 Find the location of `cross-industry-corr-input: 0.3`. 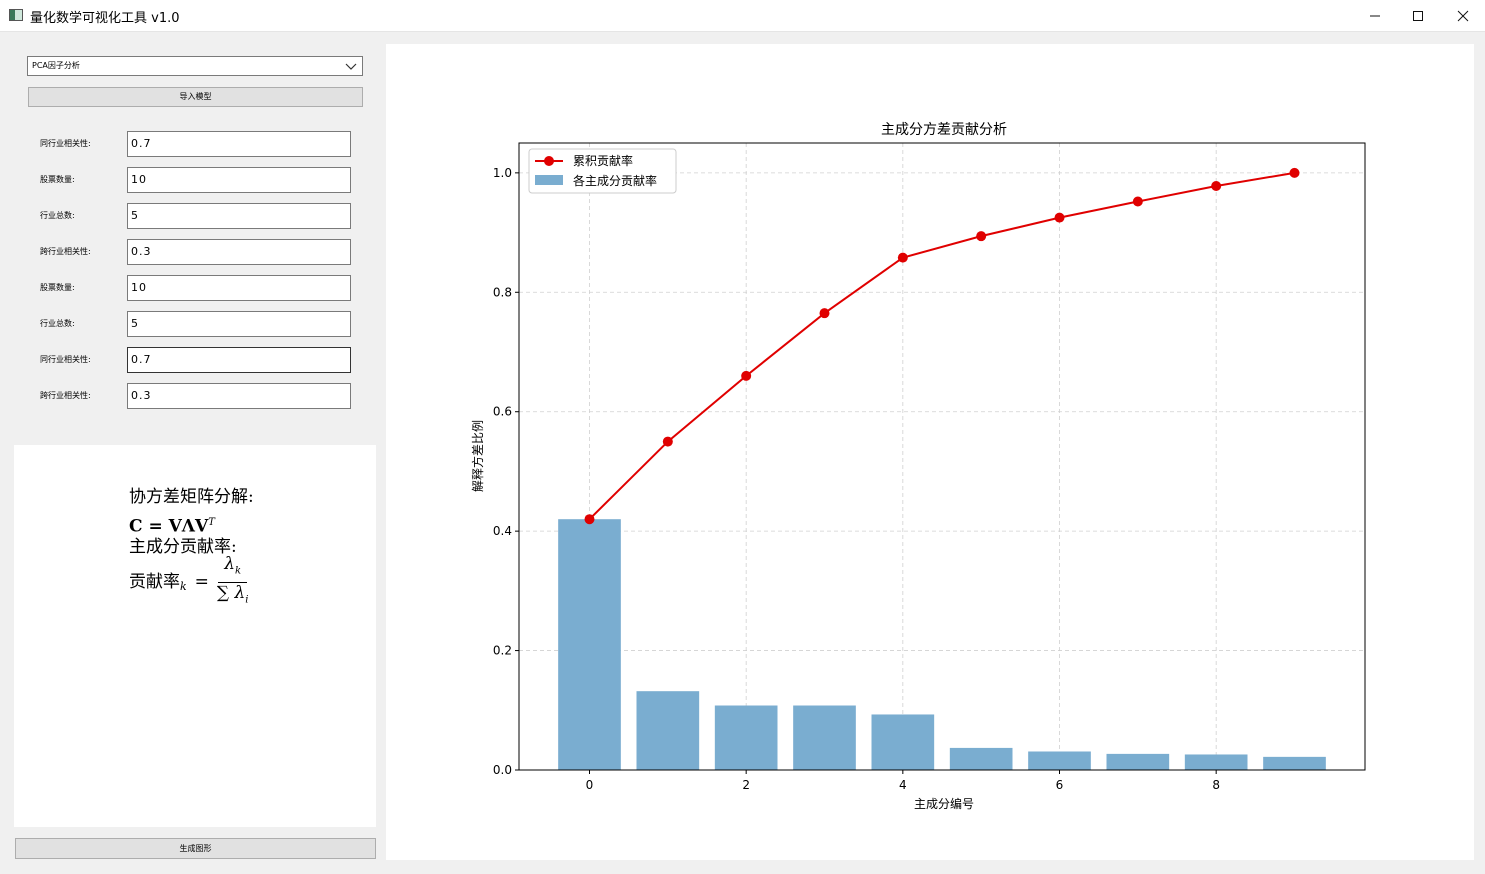

cross-industry-corr-input: 0.3 is located at coordinates (239, 252).